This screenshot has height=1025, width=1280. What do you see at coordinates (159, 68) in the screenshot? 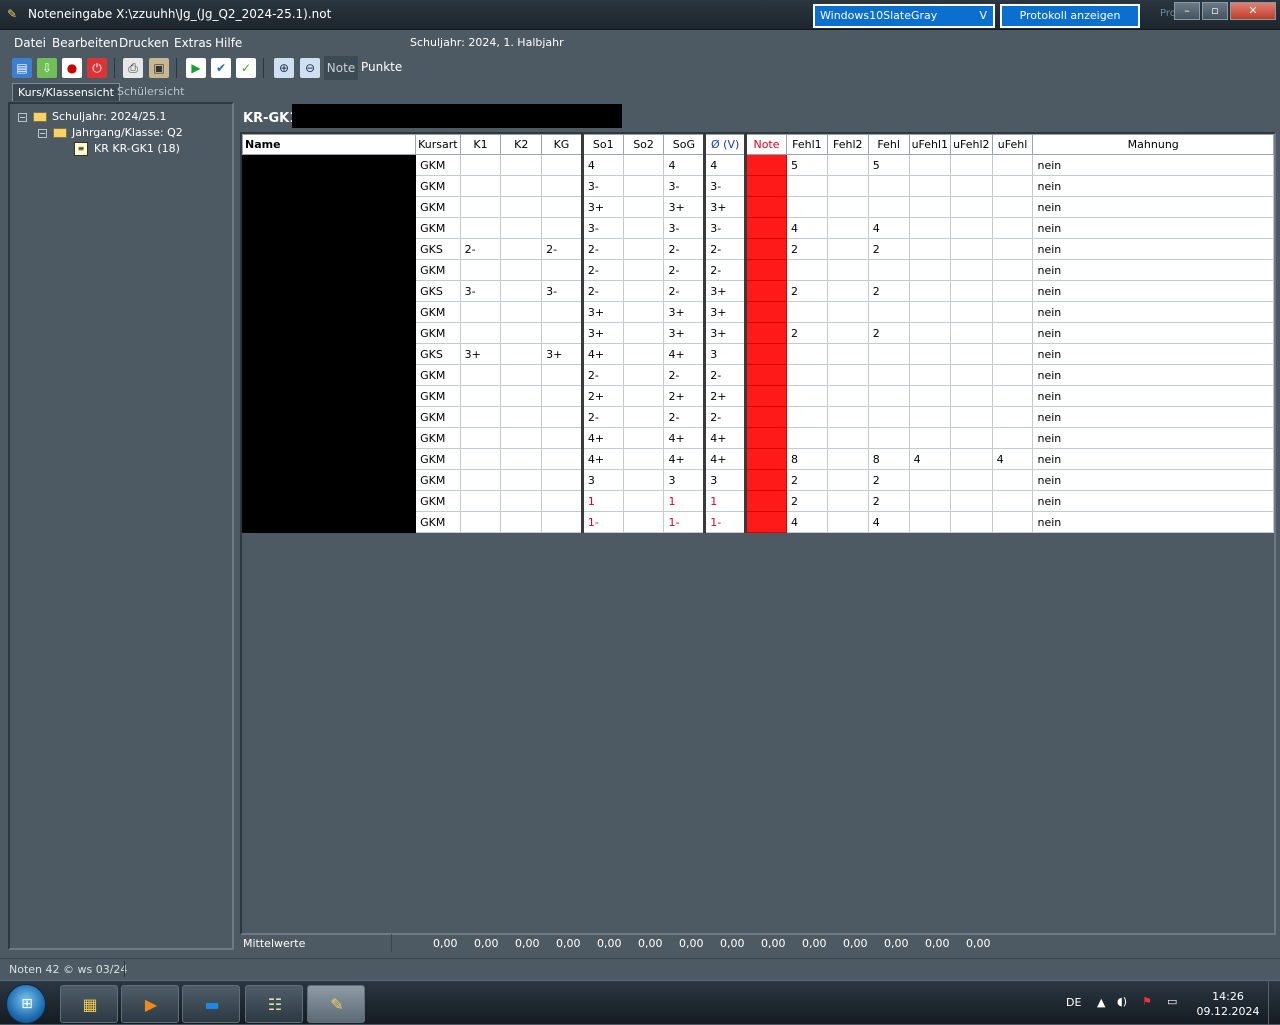
I see `print-preview-icon: ▣` at bounding box center [159, 68].